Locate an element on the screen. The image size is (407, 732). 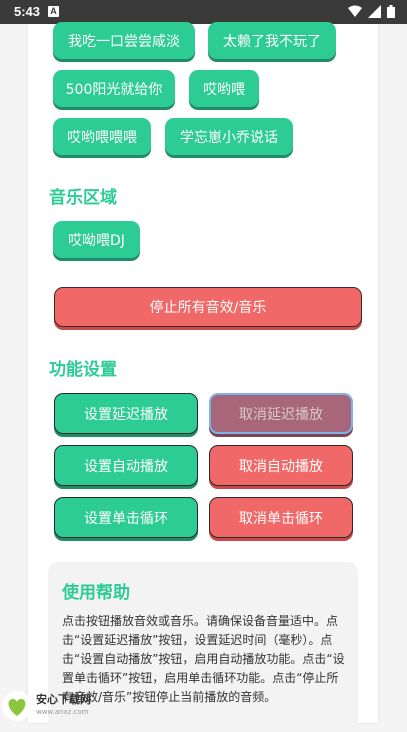
watermark-url: www.anxz.com is located at coordinates (62, 711).